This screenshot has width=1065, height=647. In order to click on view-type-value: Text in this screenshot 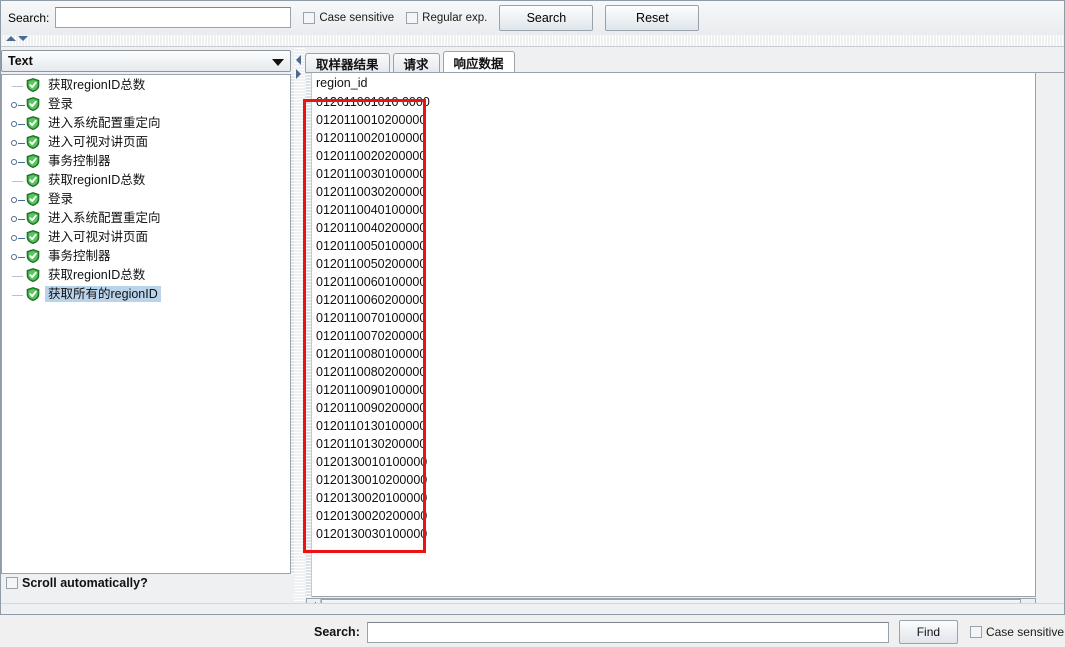, I will do `click(20, 61)`.